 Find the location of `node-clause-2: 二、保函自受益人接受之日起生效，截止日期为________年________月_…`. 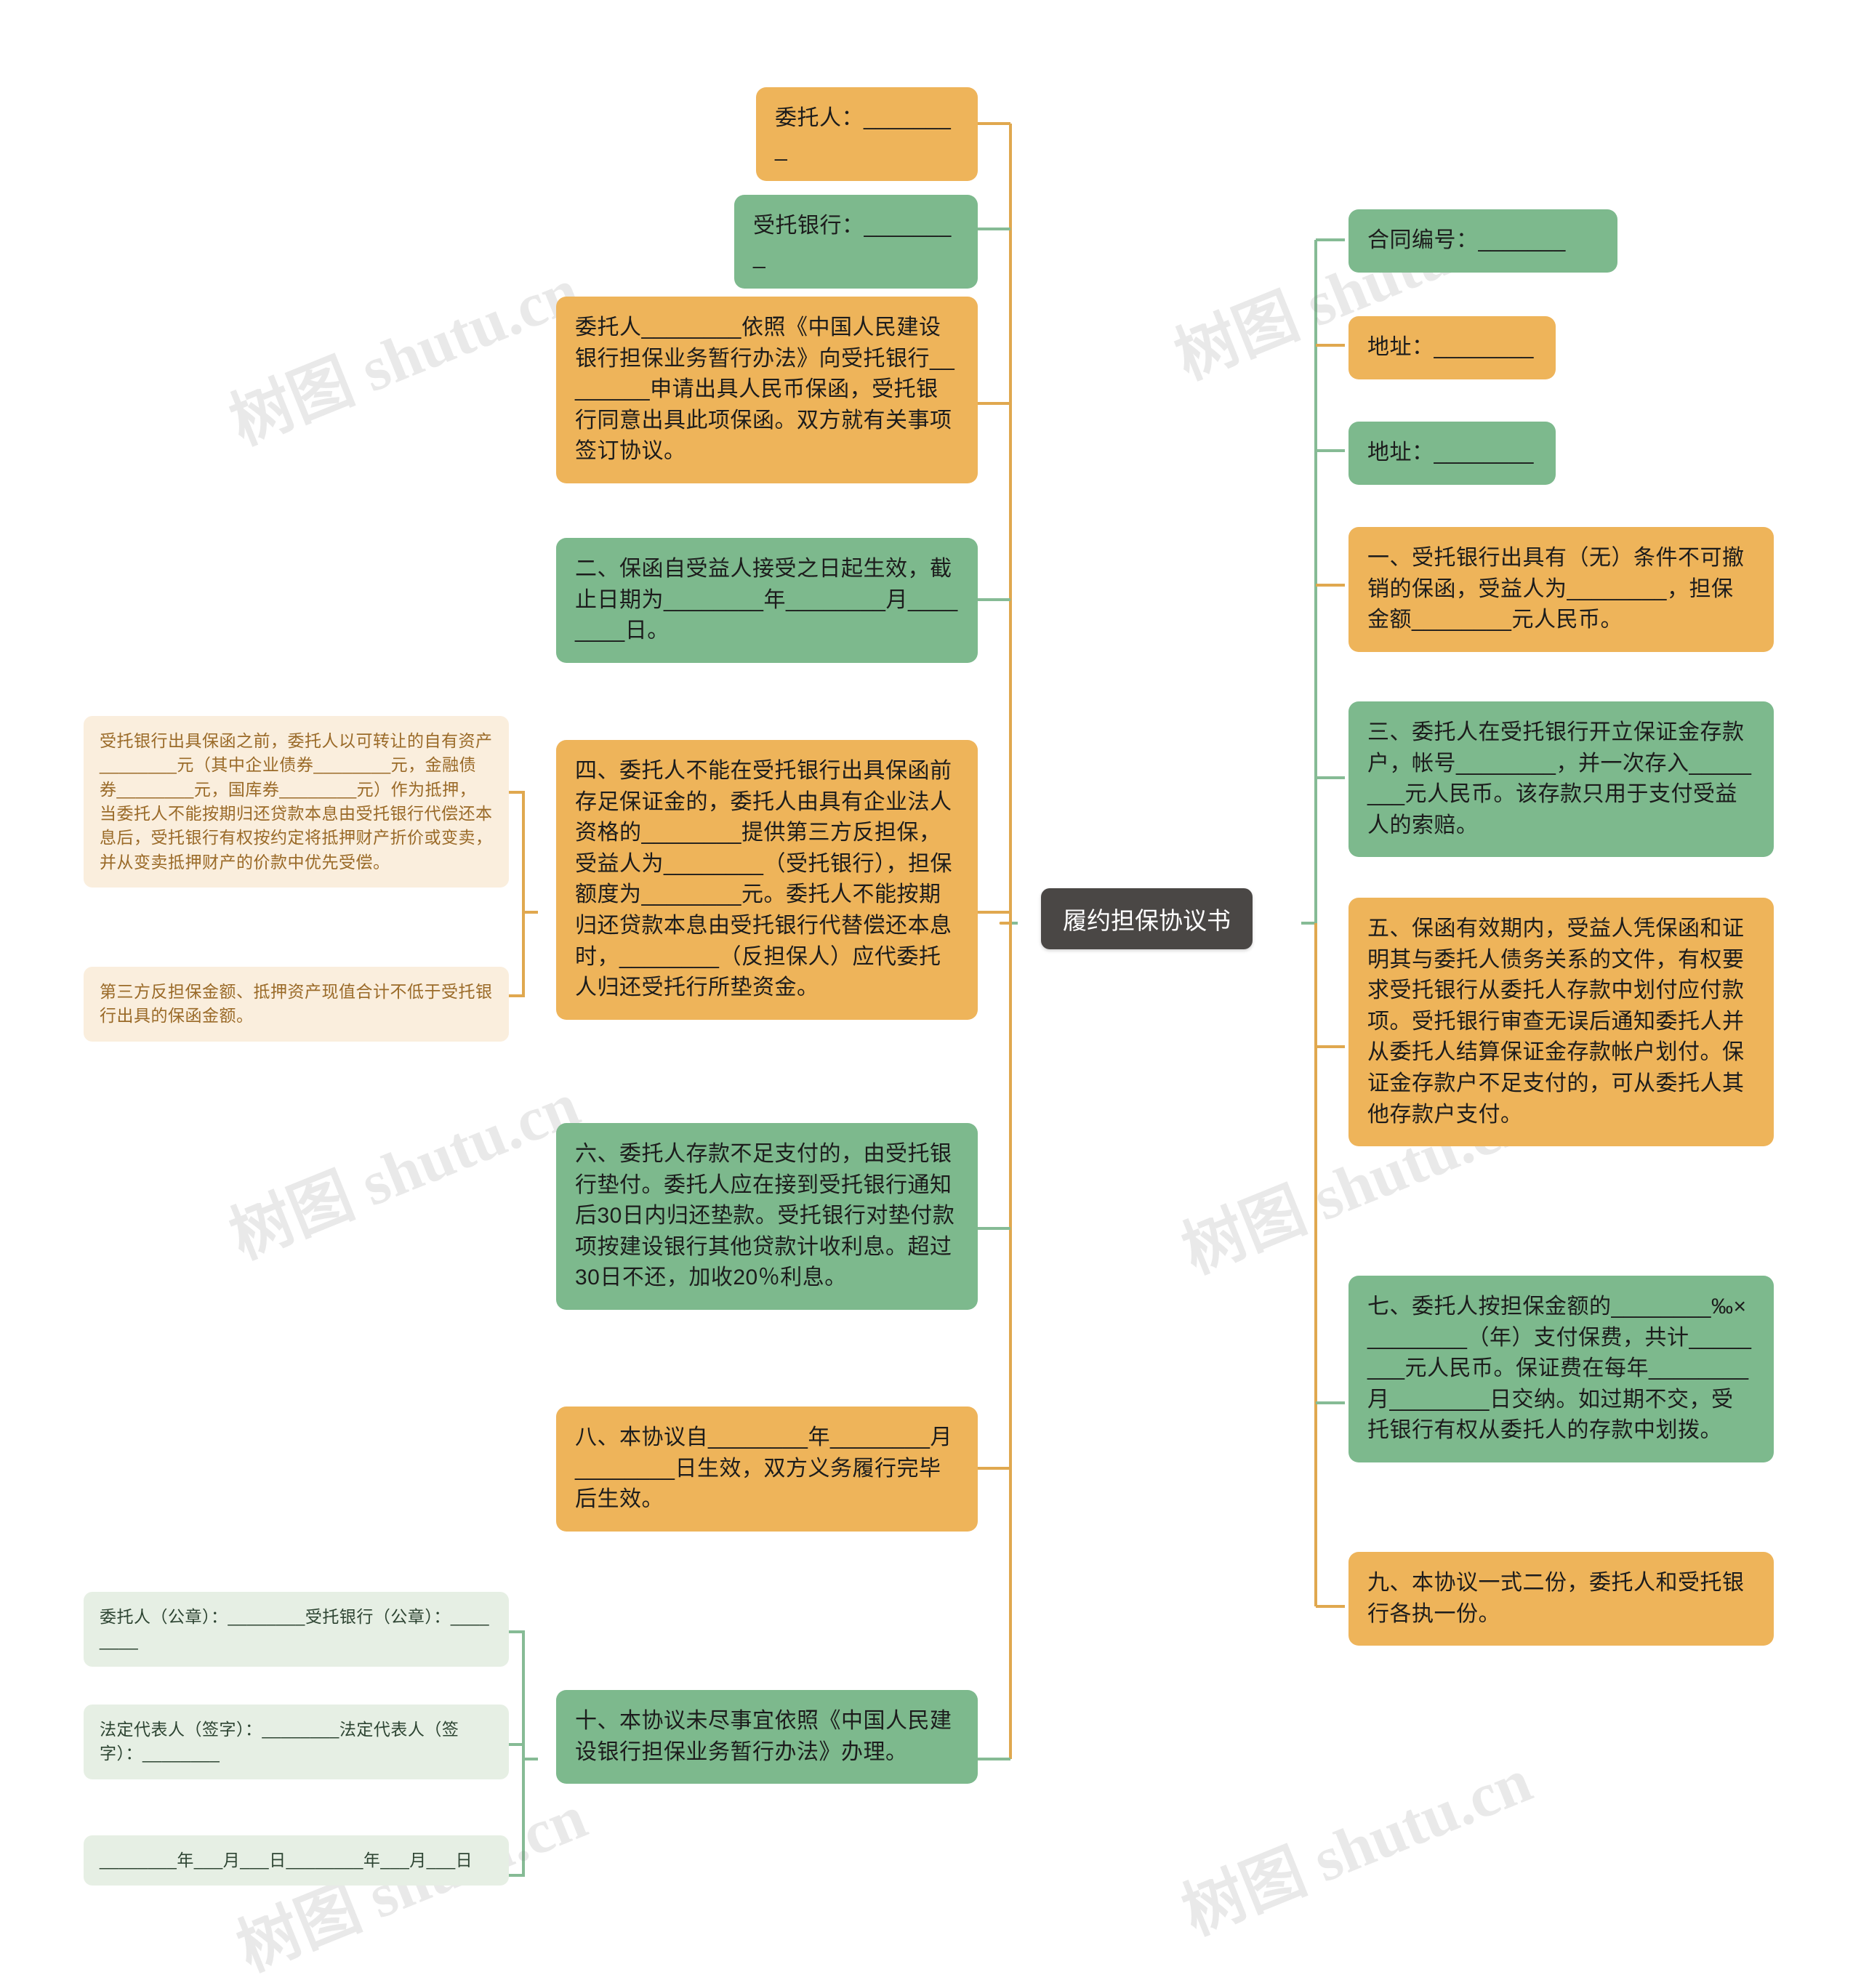

node-clause-2: 二、保函自受益人接受之日起生效，截止日期为________年________月_… is located at coordinates (767, 600).